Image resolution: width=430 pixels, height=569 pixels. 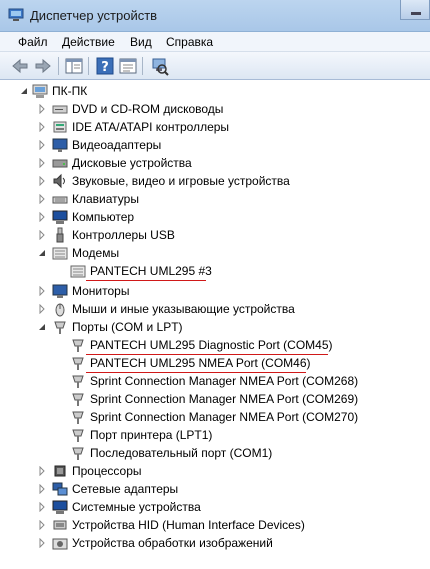 I want to click on tree-category: Мыши и иные указывающие устройства, so click(x=160, y=309).